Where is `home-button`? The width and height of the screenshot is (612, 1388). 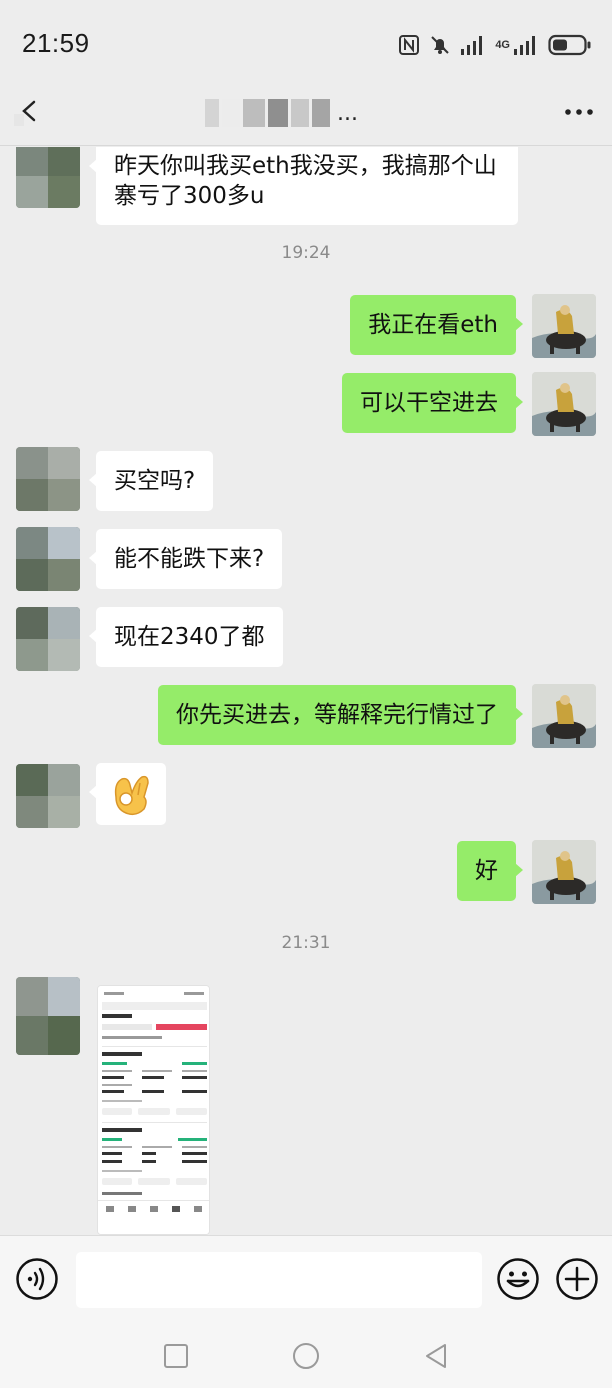 home-button is located at coordinates (306, 1356).